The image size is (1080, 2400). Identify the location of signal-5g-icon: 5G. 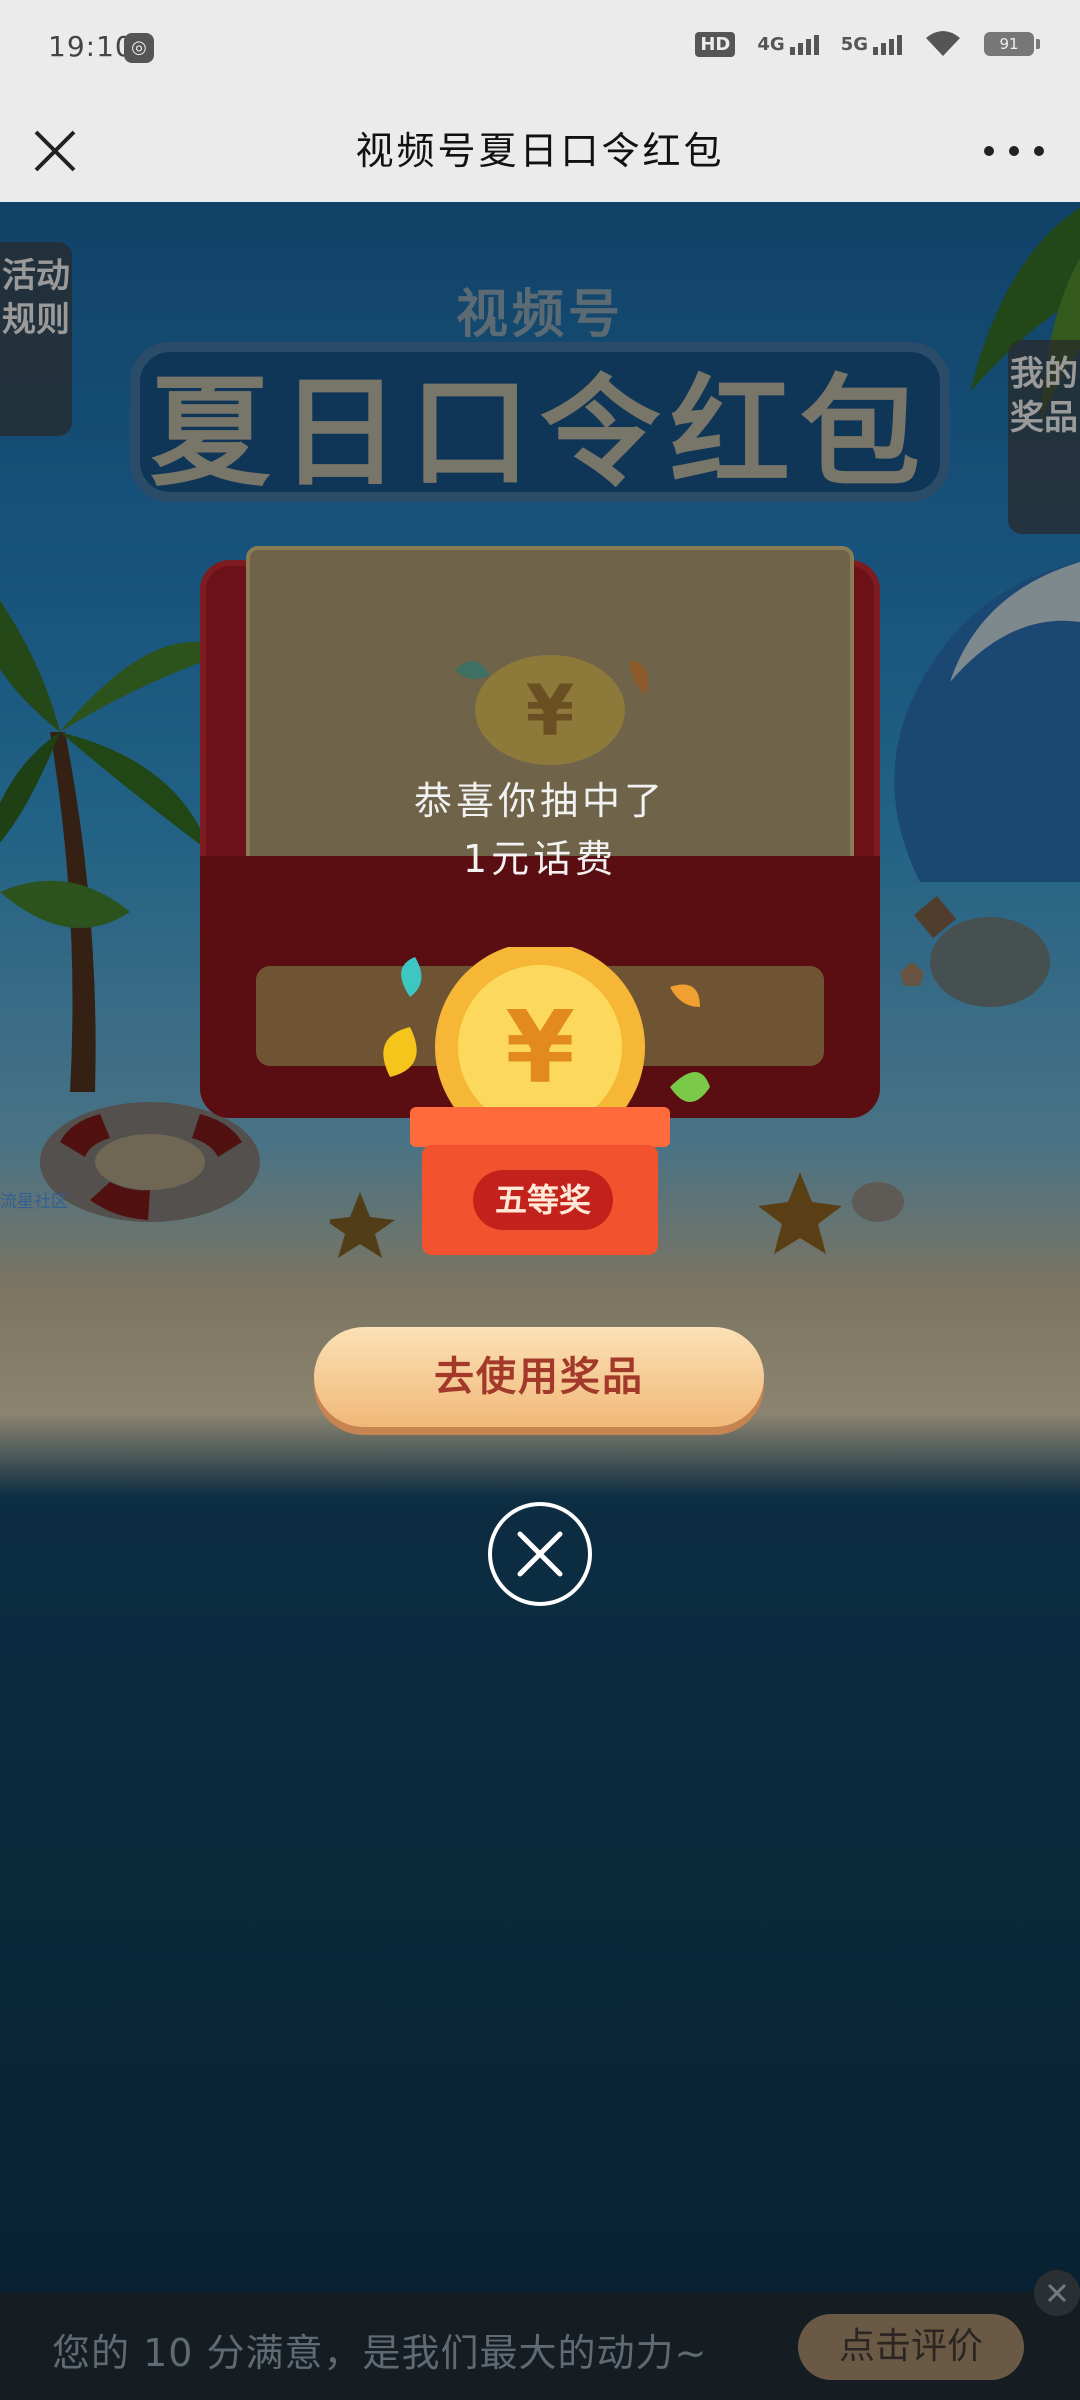
(871, 44).